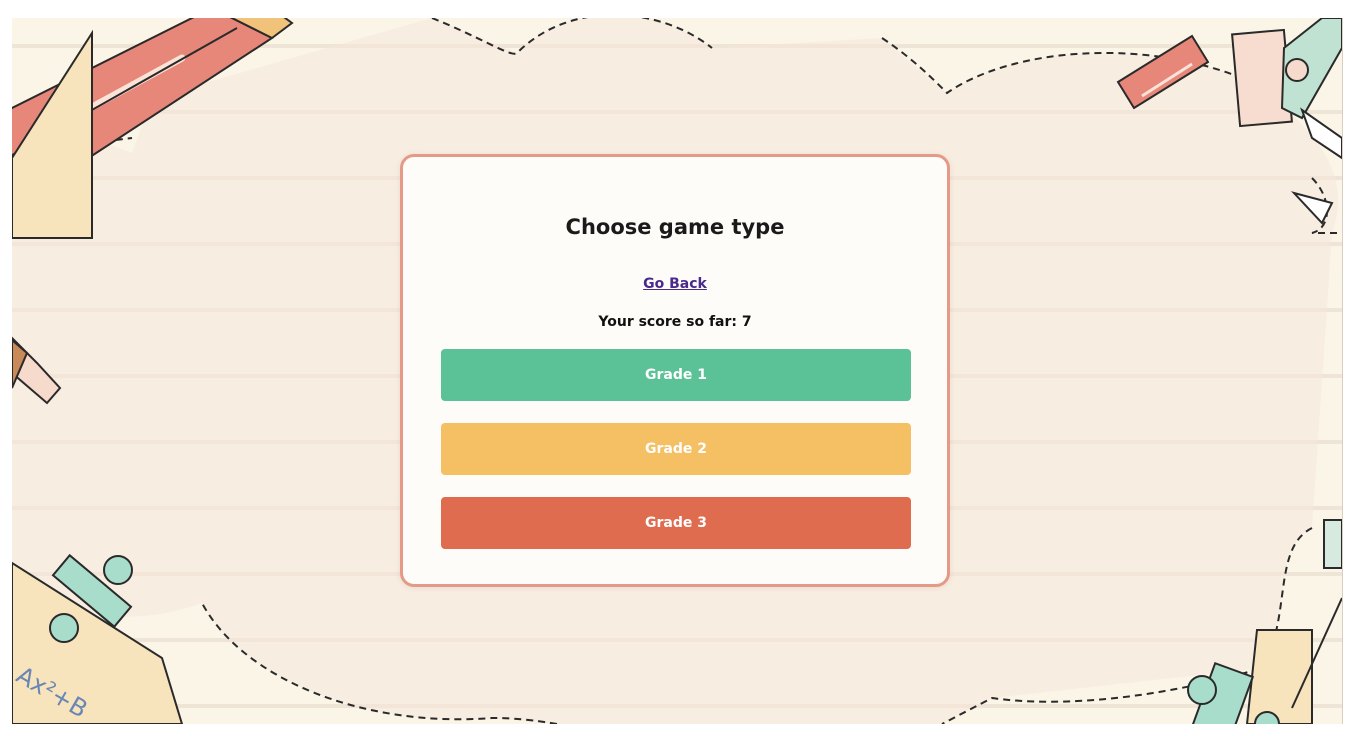 The image size is (1360, 736). I want to click on grade-1-button: Grade 1, so click(676, 375).